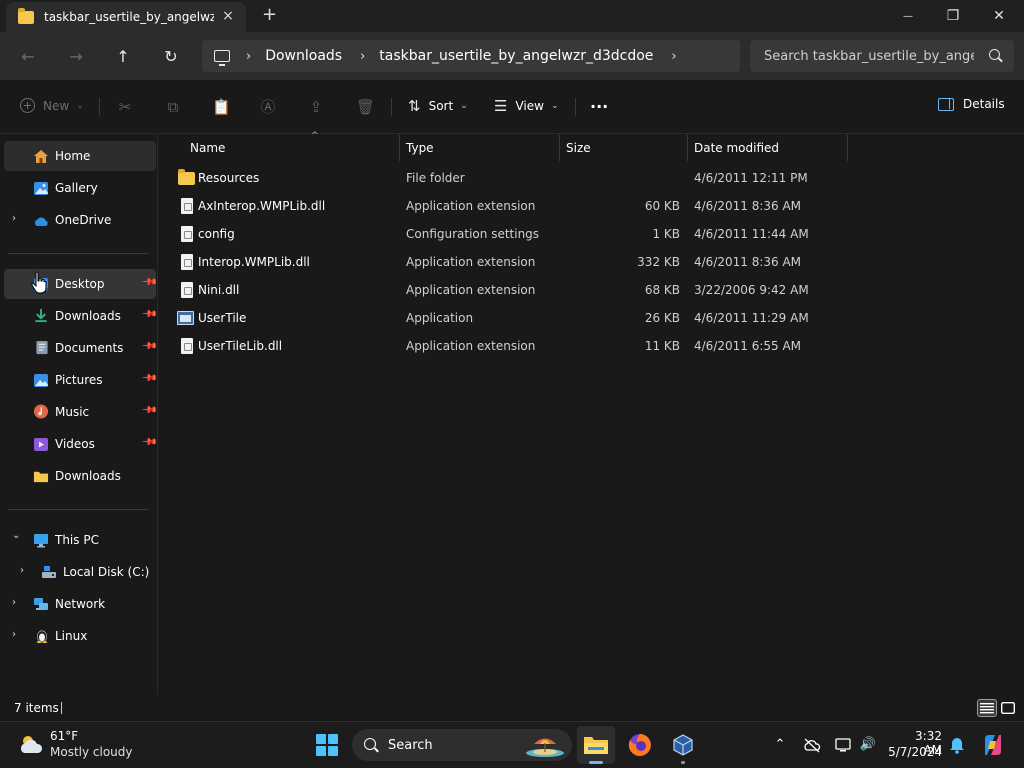  I want to click on plus-icon, so click(27, 105).